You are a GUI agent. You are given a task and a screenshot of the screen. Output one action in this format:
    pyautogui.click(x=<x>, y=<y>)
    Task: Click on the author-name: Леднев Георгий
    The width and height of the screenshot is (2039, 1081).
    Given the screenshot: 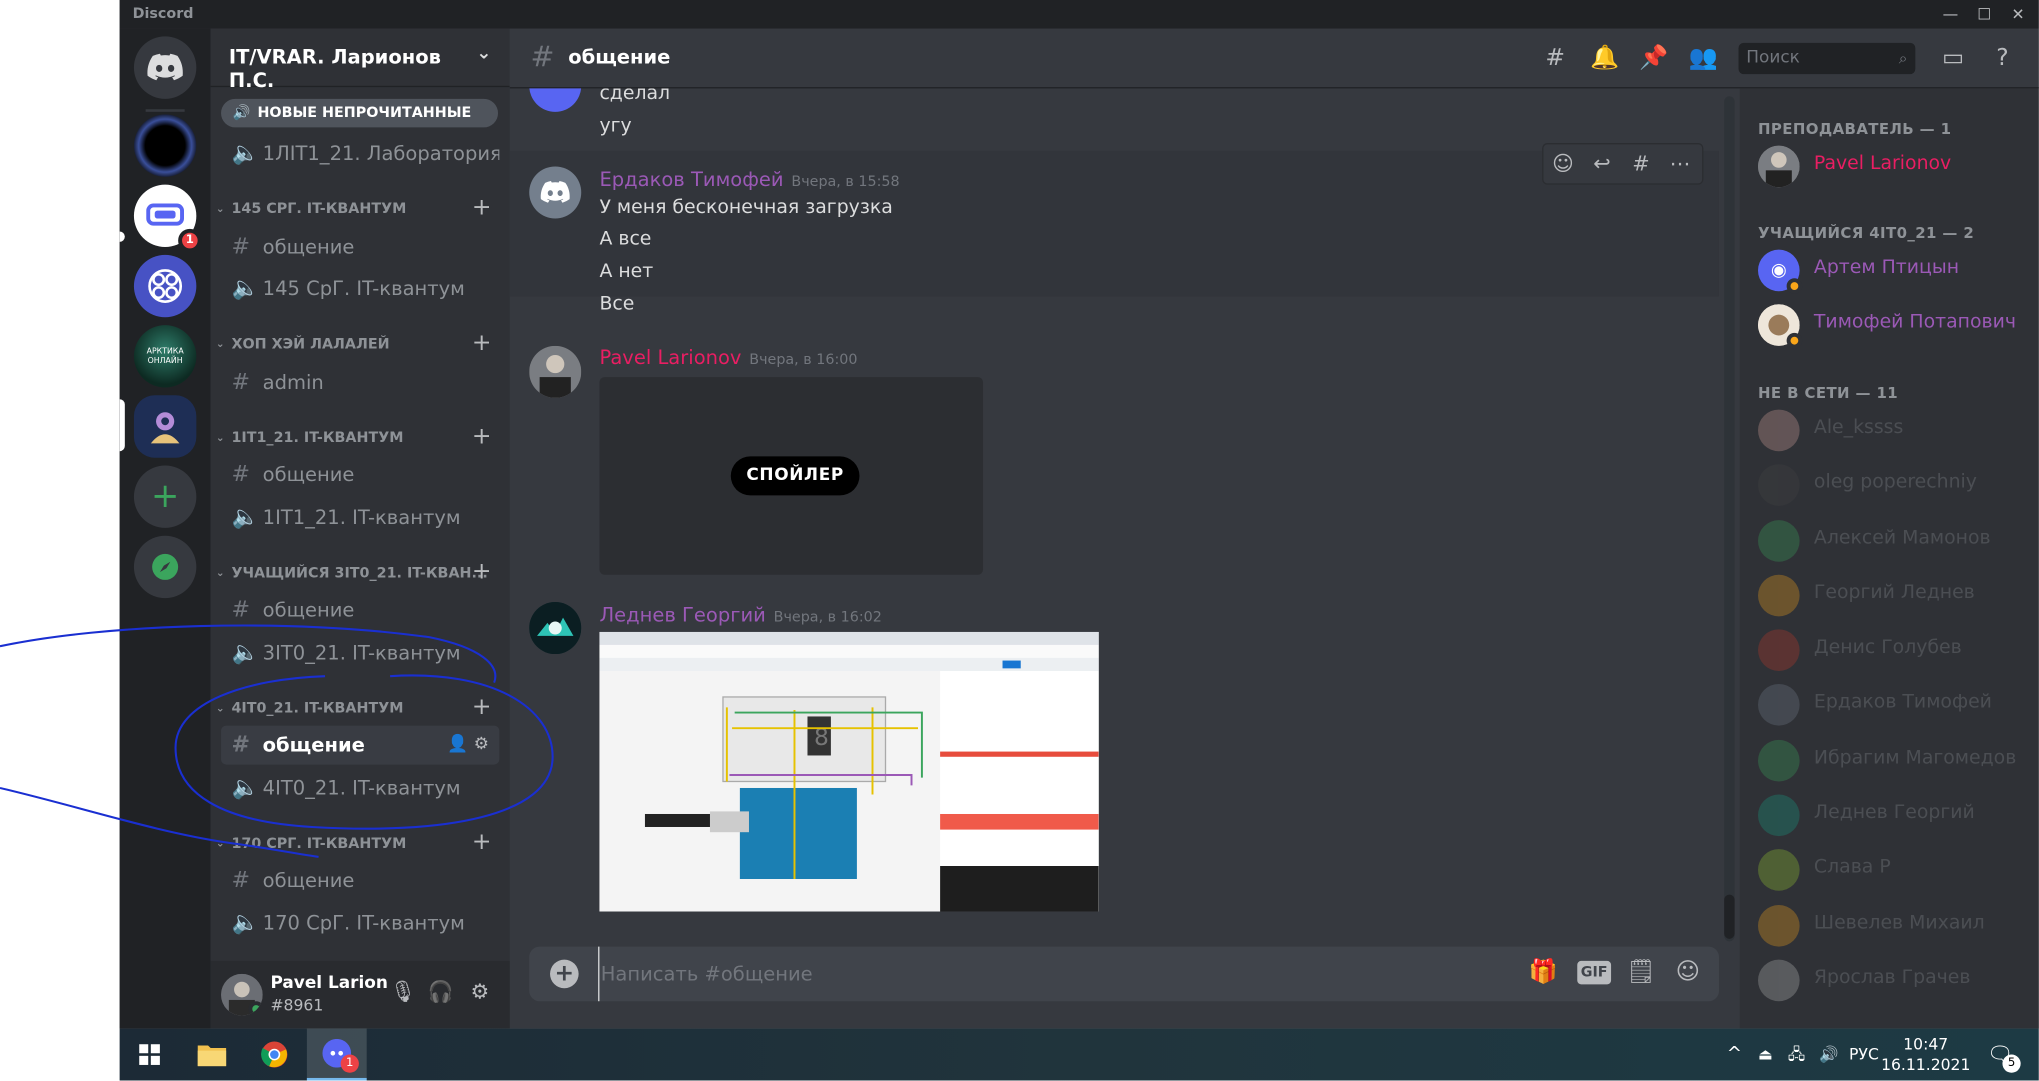 What is the action you would take?
    pyautogui.click(x=682, y=614)
    